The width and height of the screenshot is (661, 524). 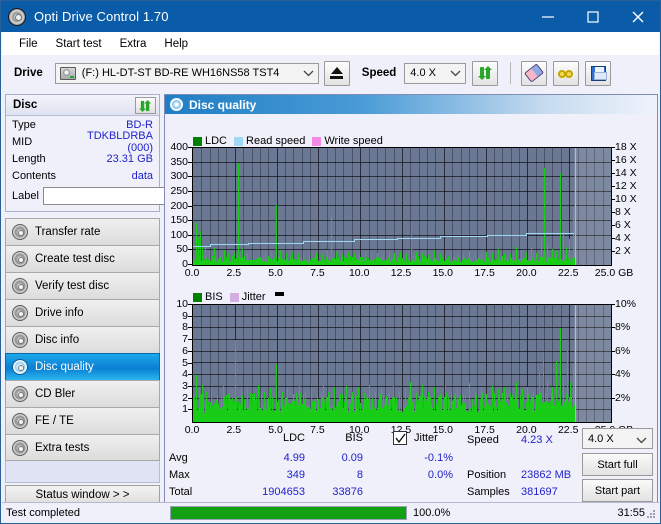 I want to click on sidebar-item-verify-test-disc: Verify test disc, so click(x=82, y=285).